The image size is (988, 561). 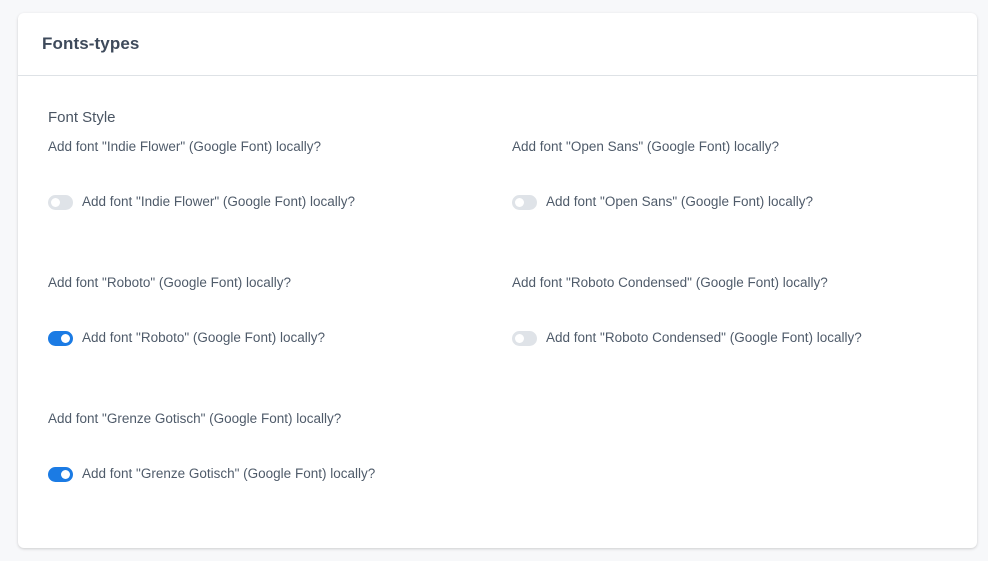 I want to click on toggle-label: Add font "Roboto" (Google Font) locally?, so click(x=203, y=338).